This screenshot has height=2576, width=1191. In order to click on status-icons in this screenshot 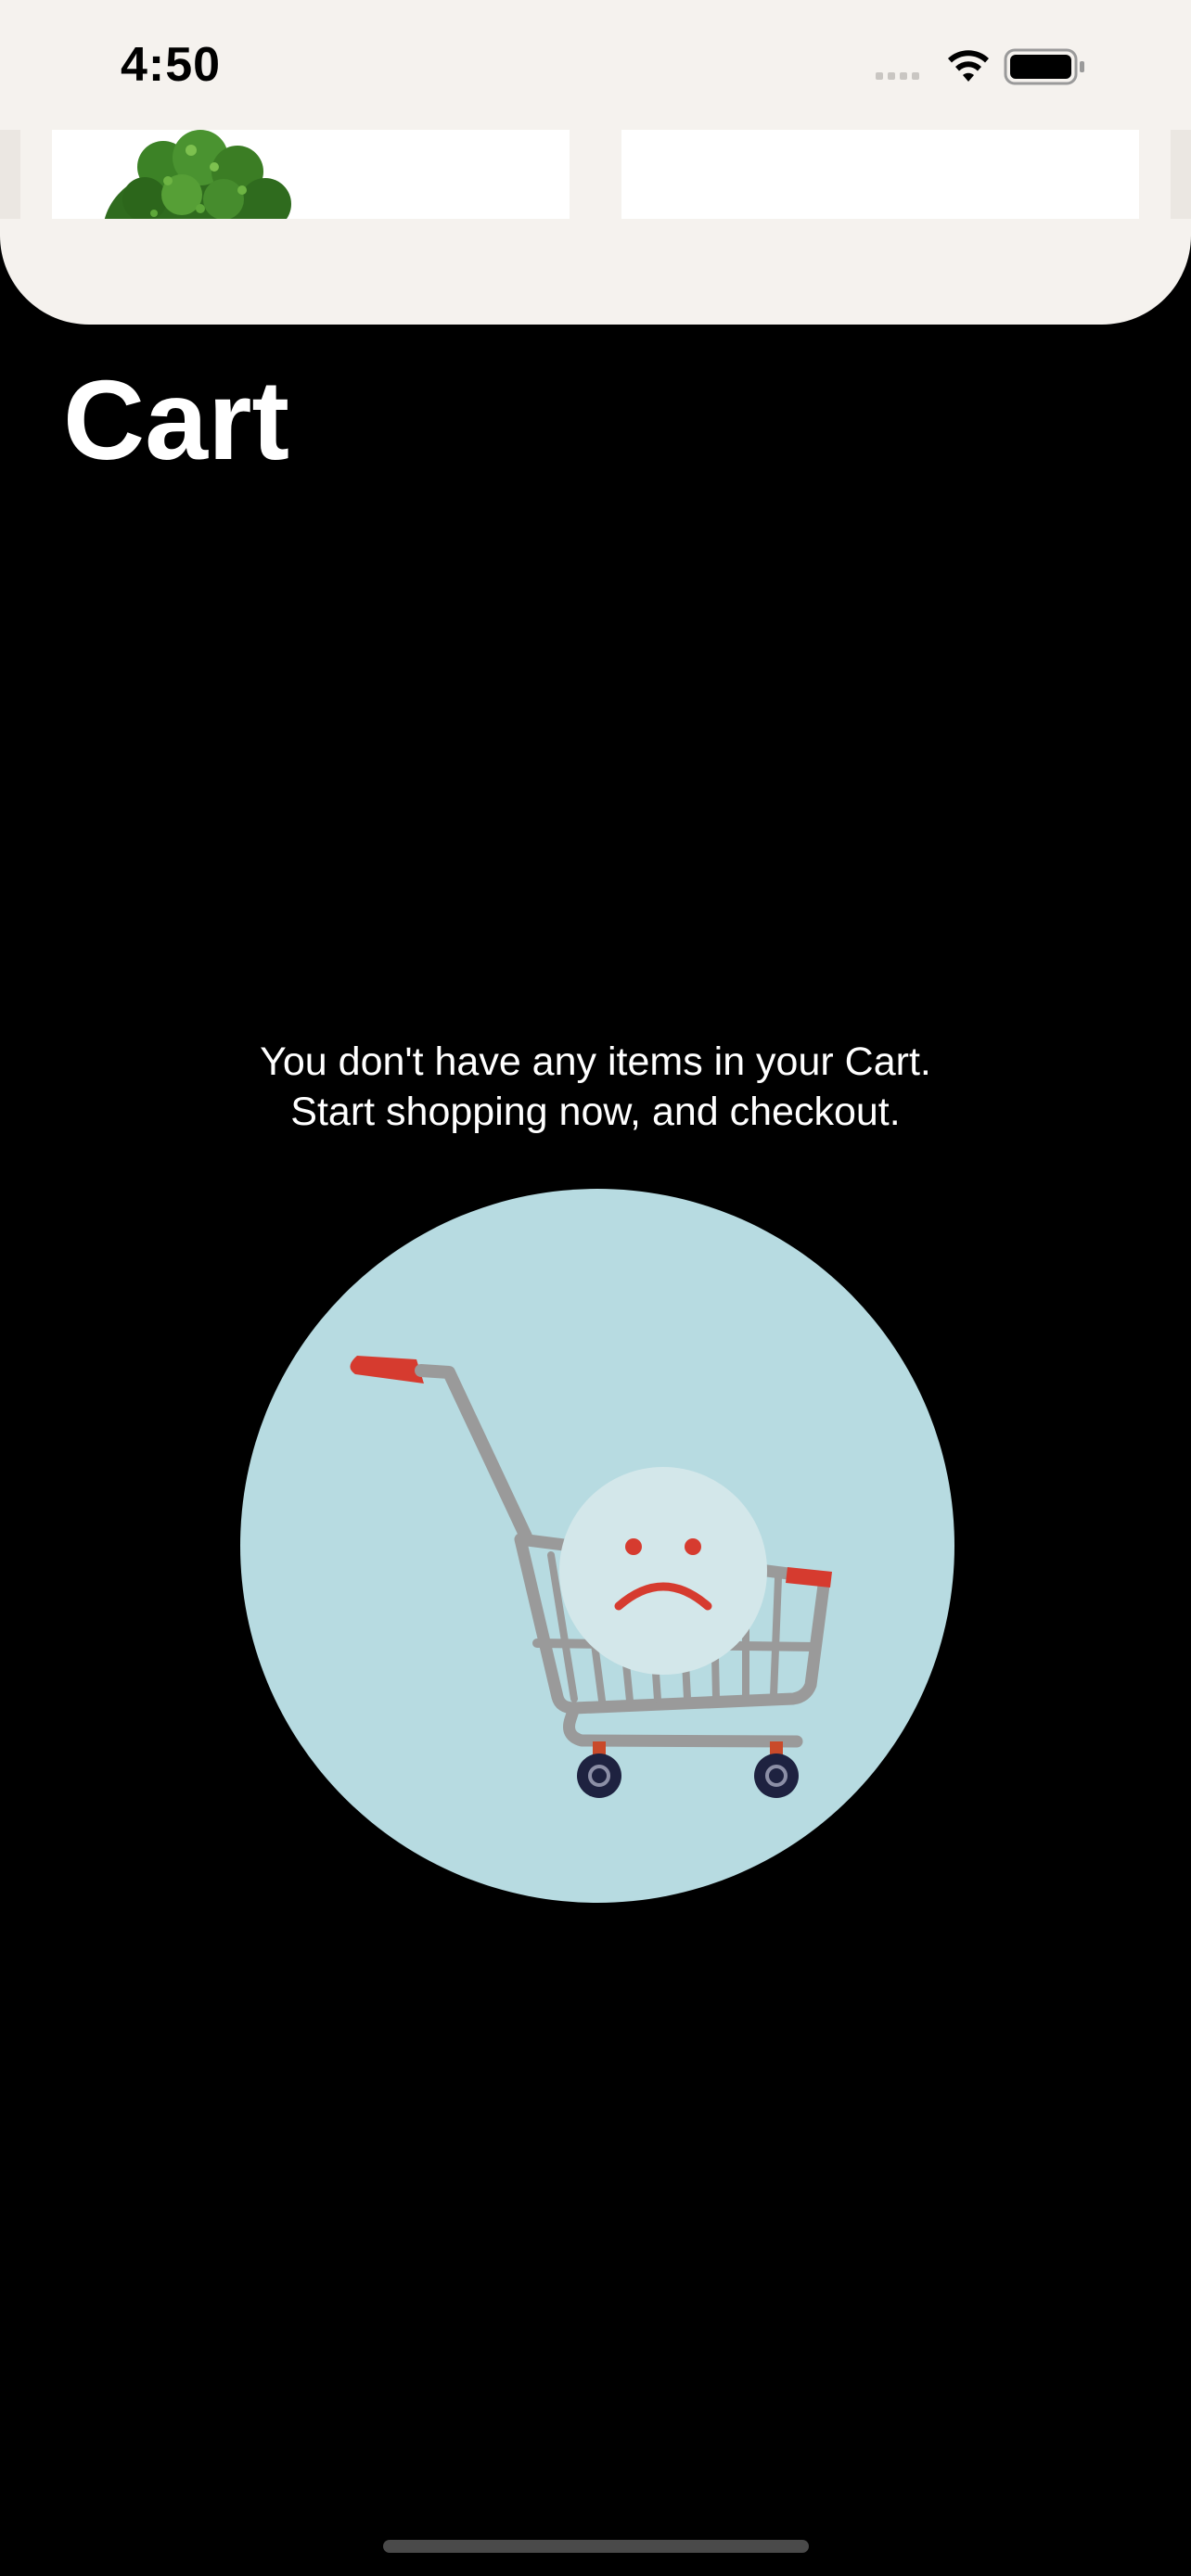, I will do `click(980, 66)`.